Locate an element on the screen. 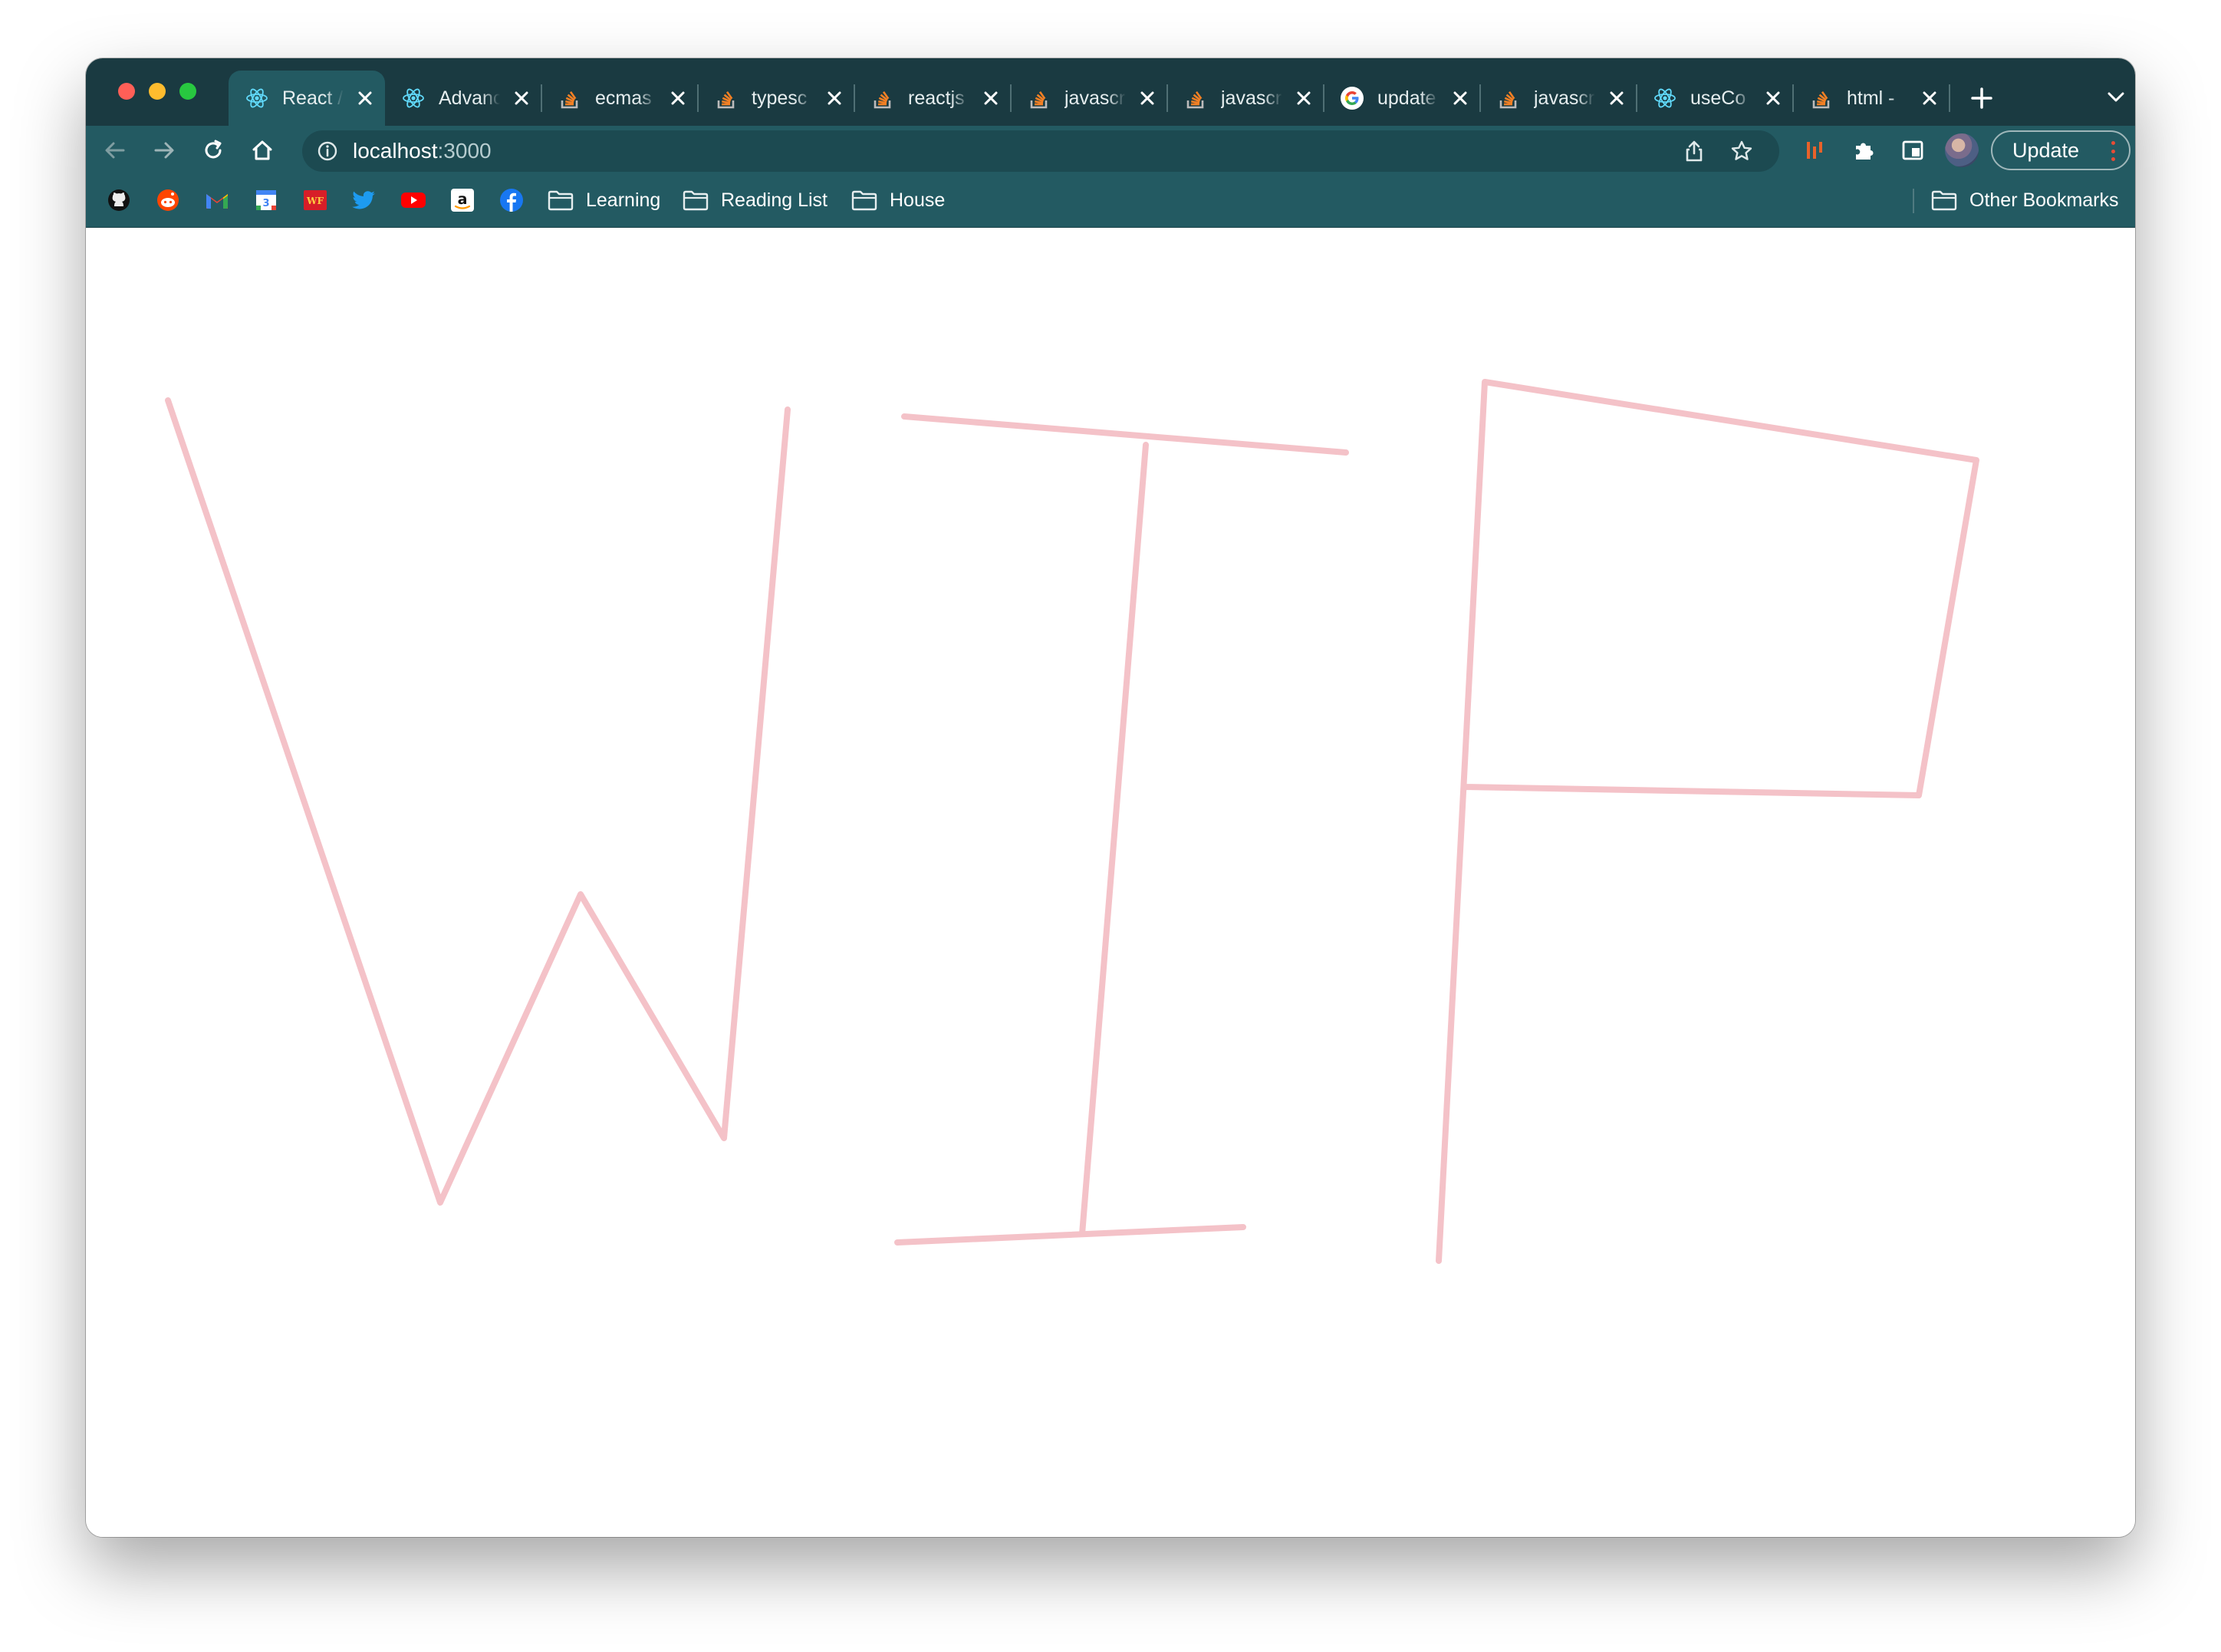 This screenshot has width=2221, height=1652. bookmark-folder-label: Learning is located at coordinates (624, 200).